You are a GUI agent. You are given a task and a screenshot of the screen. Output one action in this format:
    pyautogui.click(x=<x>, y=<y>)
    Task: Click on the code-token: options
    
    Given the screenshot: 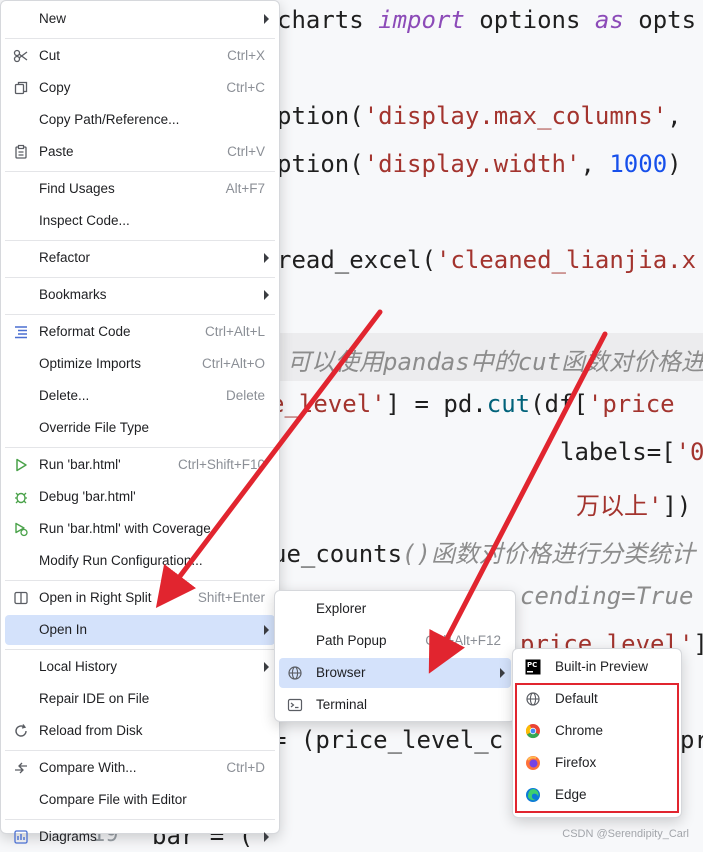 What is the action you would take?
    pyautogui.click(x=529, y=20)
    